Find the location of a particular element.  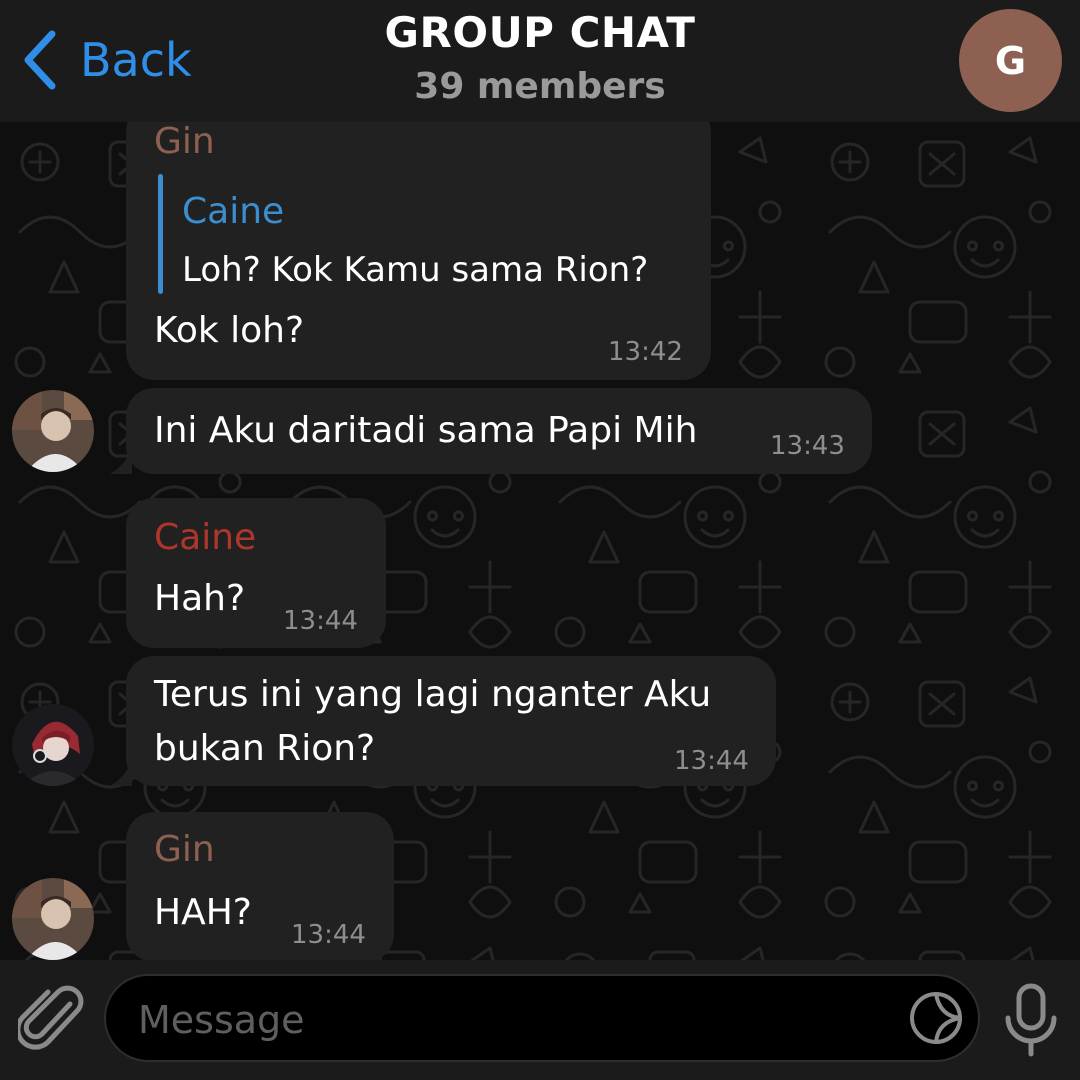

message-text-line: Terus ini yang lagi nganter Aku is located at coordinates (433, 694).